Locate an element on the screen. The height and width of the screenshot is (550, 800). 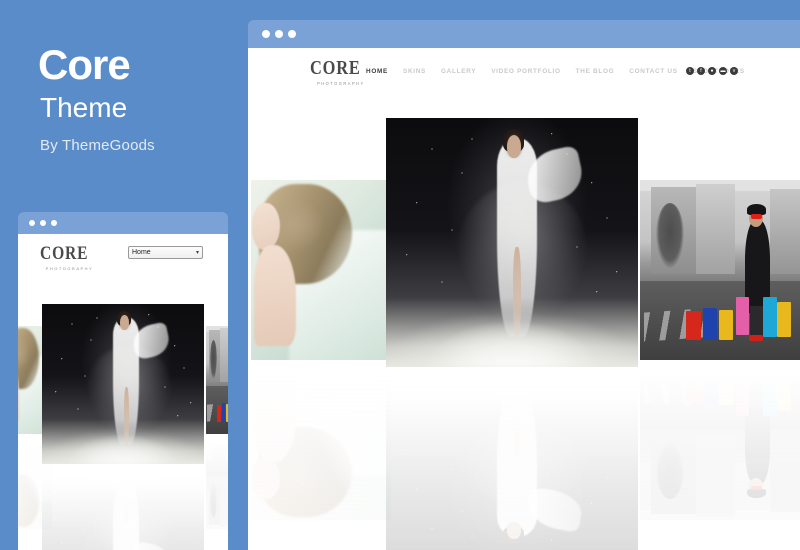
social-links: t f ● ▬ v is located at coordinates (712, 71).